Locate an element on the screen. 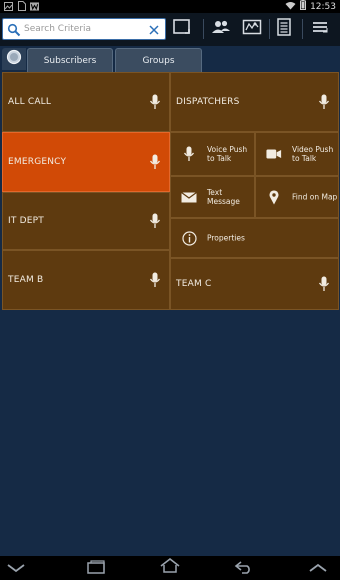 This screenshot has height=580, width=340. search-input is located at coordinates (85, 29).